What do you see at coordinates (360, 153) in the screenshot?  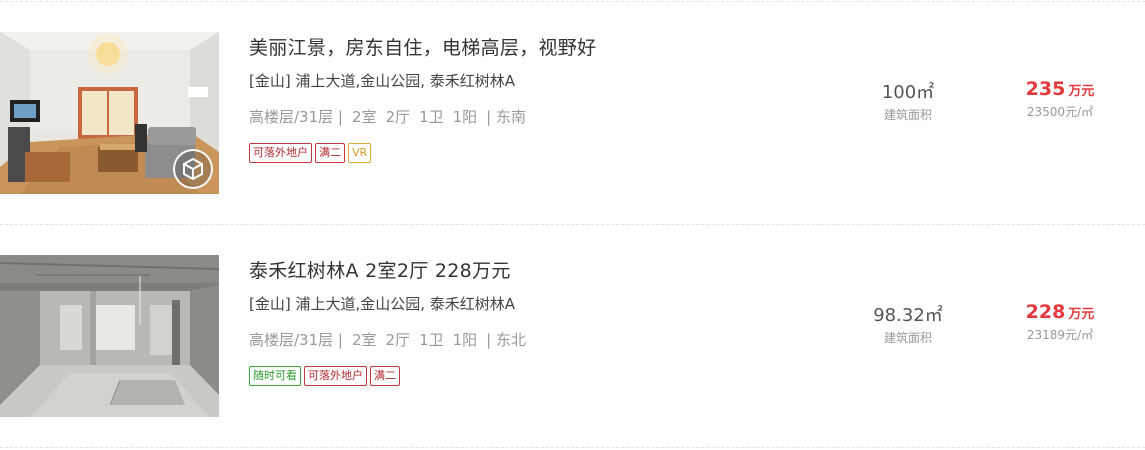 I see `tag-vr: VR` at bounding box center [360, 153].